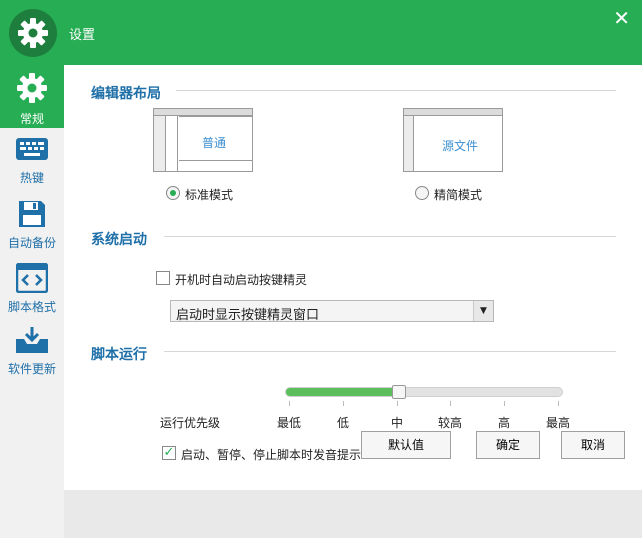 This screenshot has height=538, width=642. I want to click on sidebar-item-label: 脚本格式, so click(31, 307).